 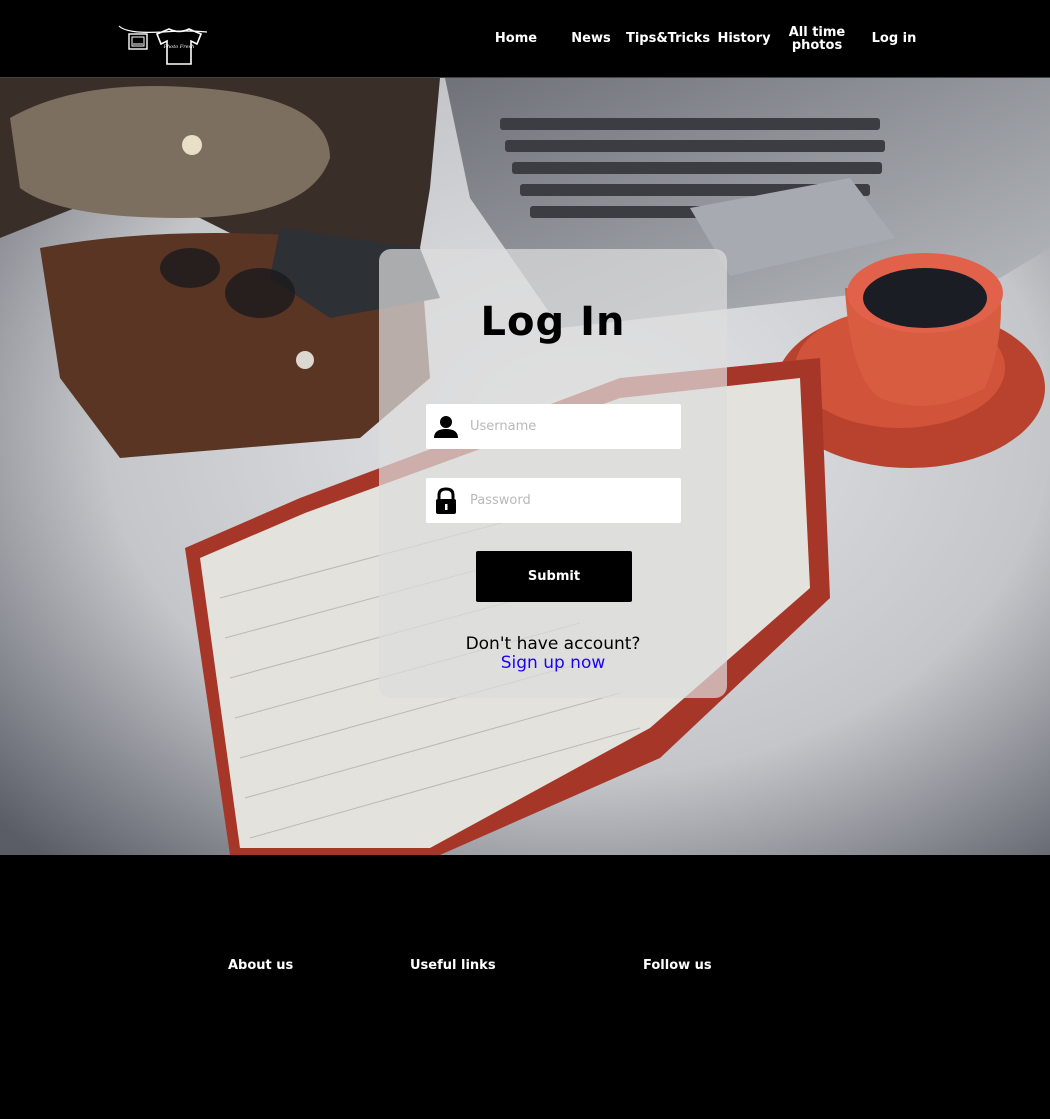 What do you see at coordinates (894, 38) in the screenshot?
I see `nav-log-in: Log in` at bounding box center [894, 38].